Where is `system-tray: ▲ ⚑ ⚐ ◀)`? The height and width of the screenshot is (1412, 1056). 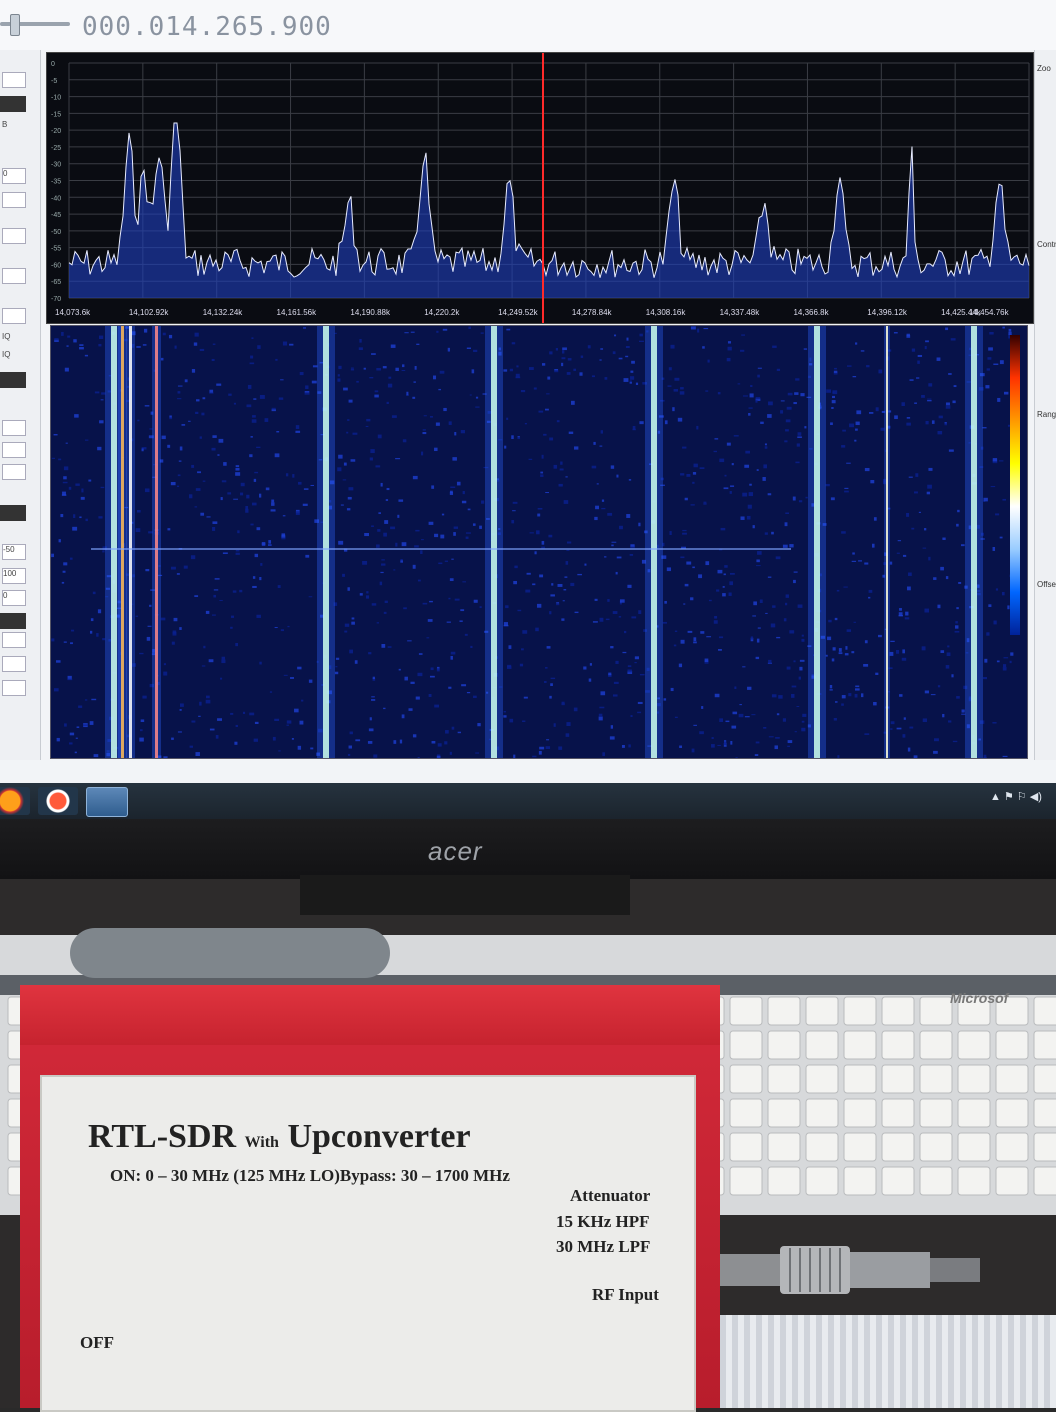
system-tray: ▲ ⚑ ⚐ ◀) is located at coordinates (1016, 796).